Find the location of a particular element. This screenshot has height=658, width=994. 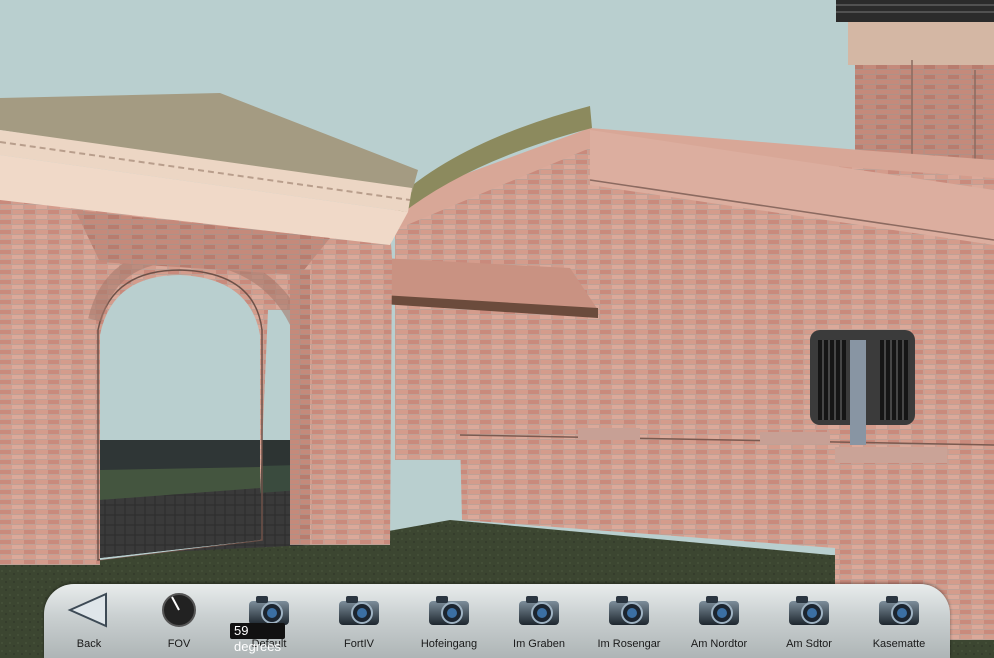

camera-label: FortIV is located at coordinates (359, 644).